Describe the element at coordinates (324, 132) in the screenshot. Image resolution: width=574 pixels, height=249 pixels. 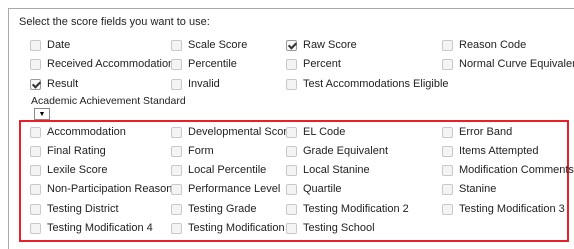
I see `field-label: EL Code` at that location.